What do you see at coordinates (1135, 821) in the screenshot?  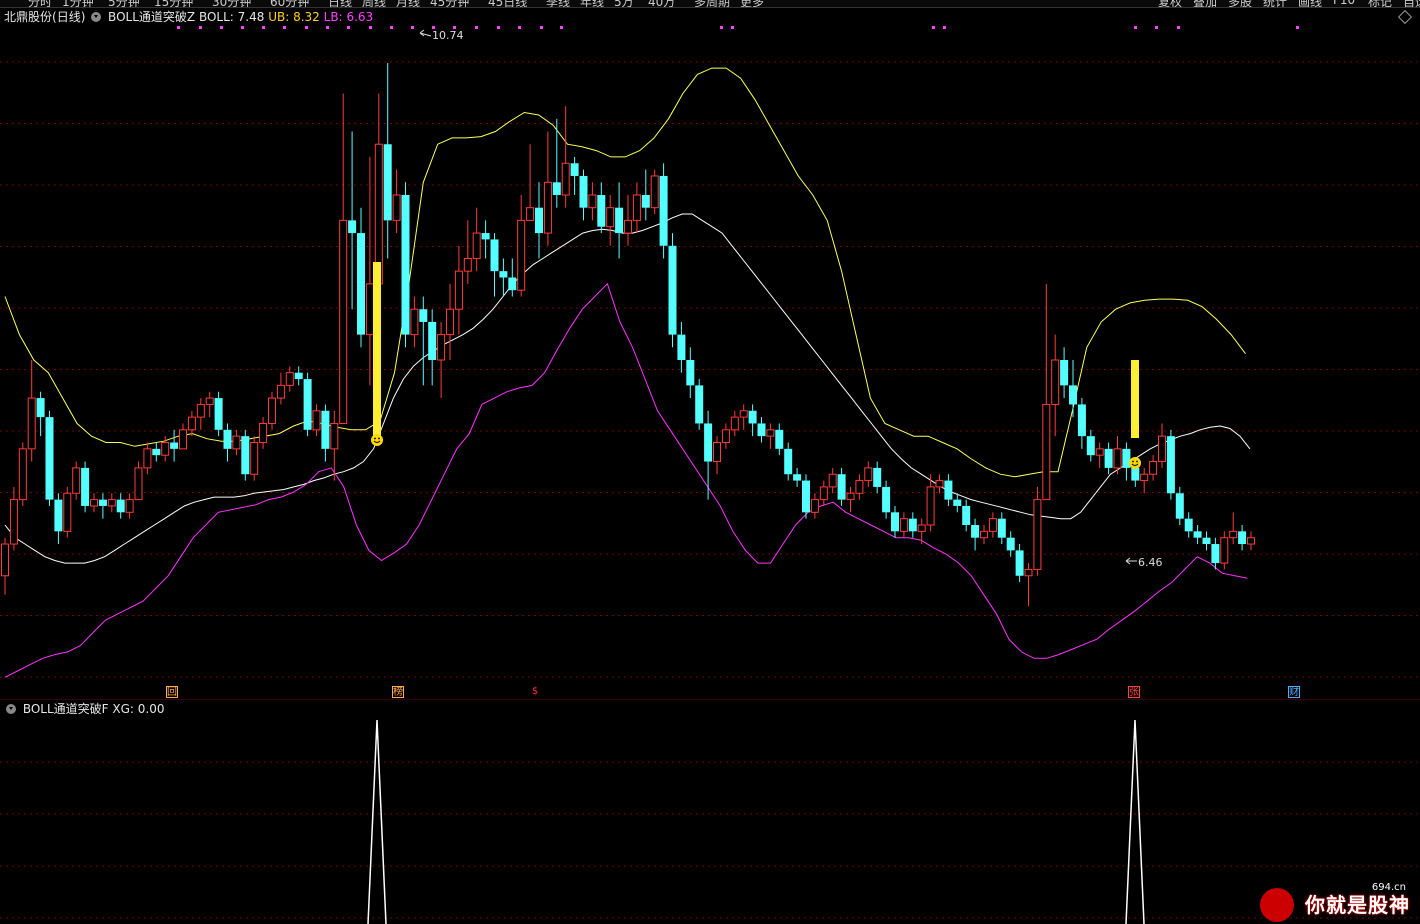 I see `xg-signal-spike` at bounding box center [1135, 821].